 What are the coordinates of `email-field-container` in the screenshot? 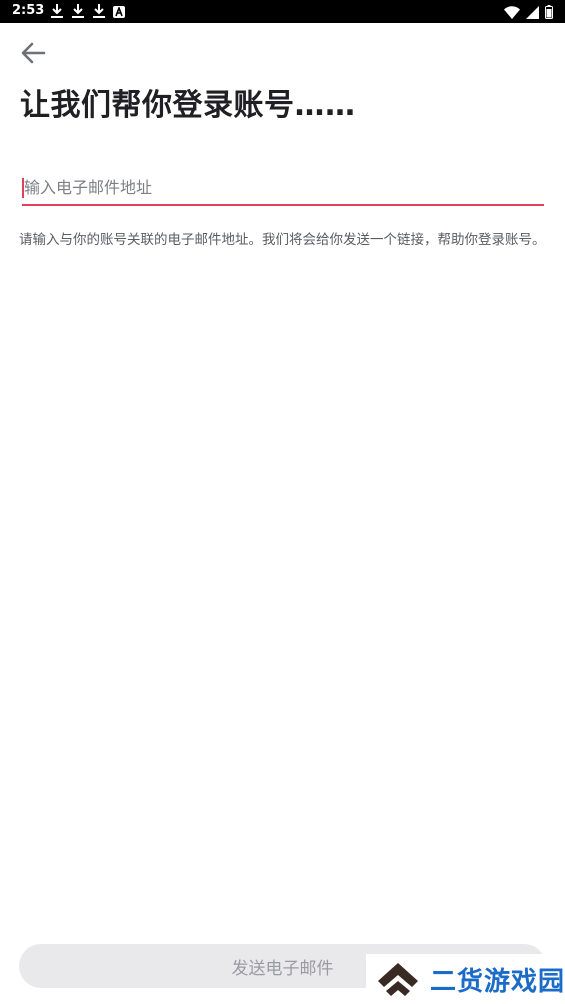 It's located at (283, 188).